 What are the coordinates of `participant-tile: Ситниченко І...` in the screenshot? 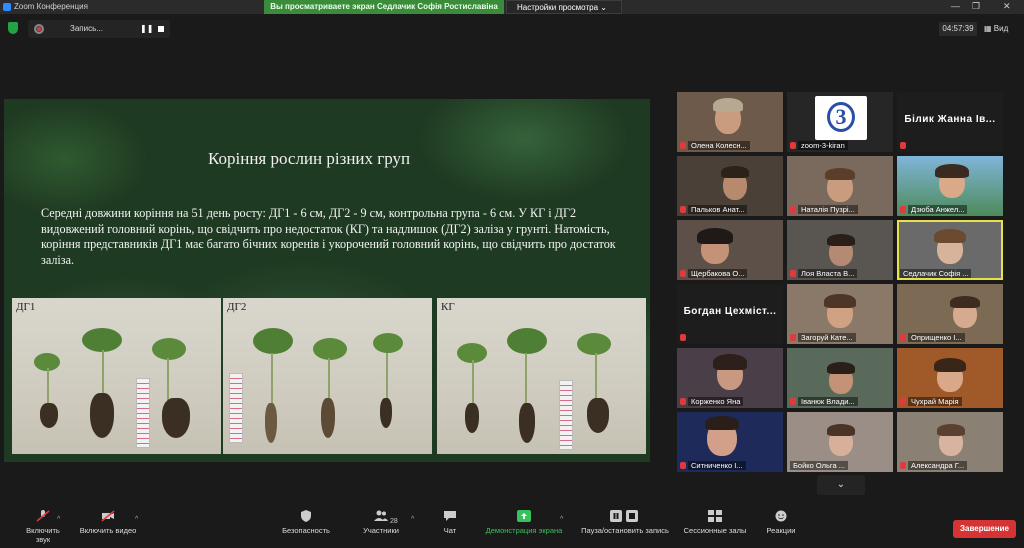 It's located at (730, 442).